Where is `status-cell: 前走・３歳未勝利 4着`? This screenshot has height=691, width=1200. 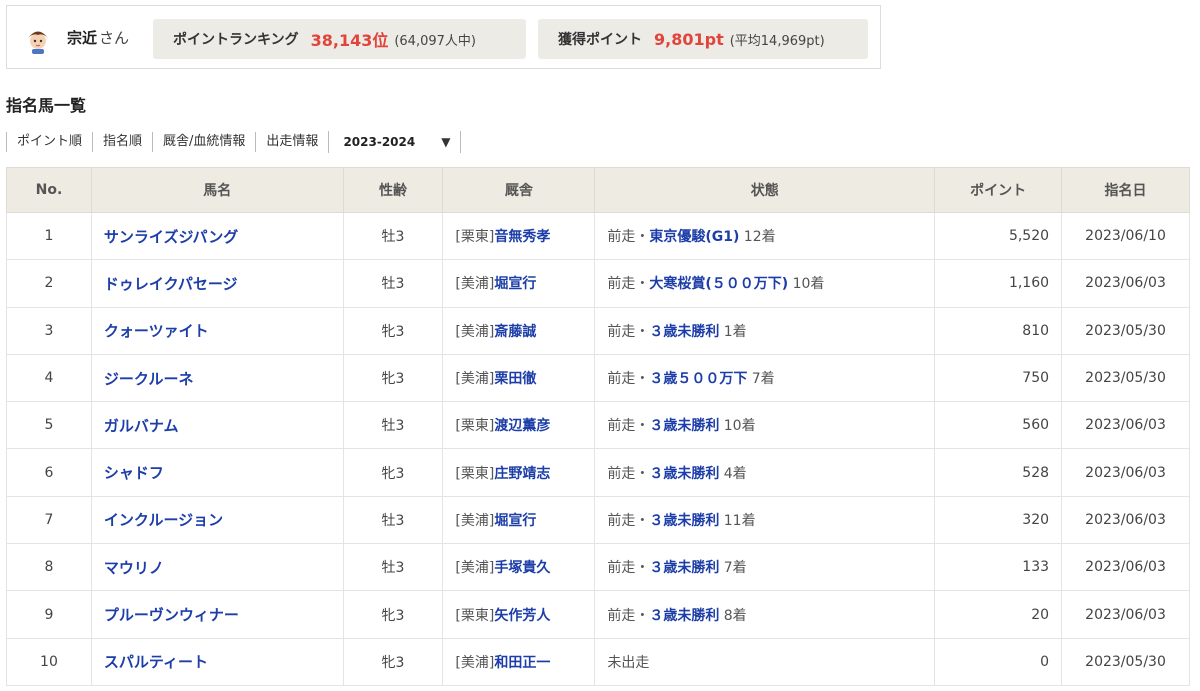
status-cell: 前走・３歳未勝利 4着 is located at coordinates (765, 472).